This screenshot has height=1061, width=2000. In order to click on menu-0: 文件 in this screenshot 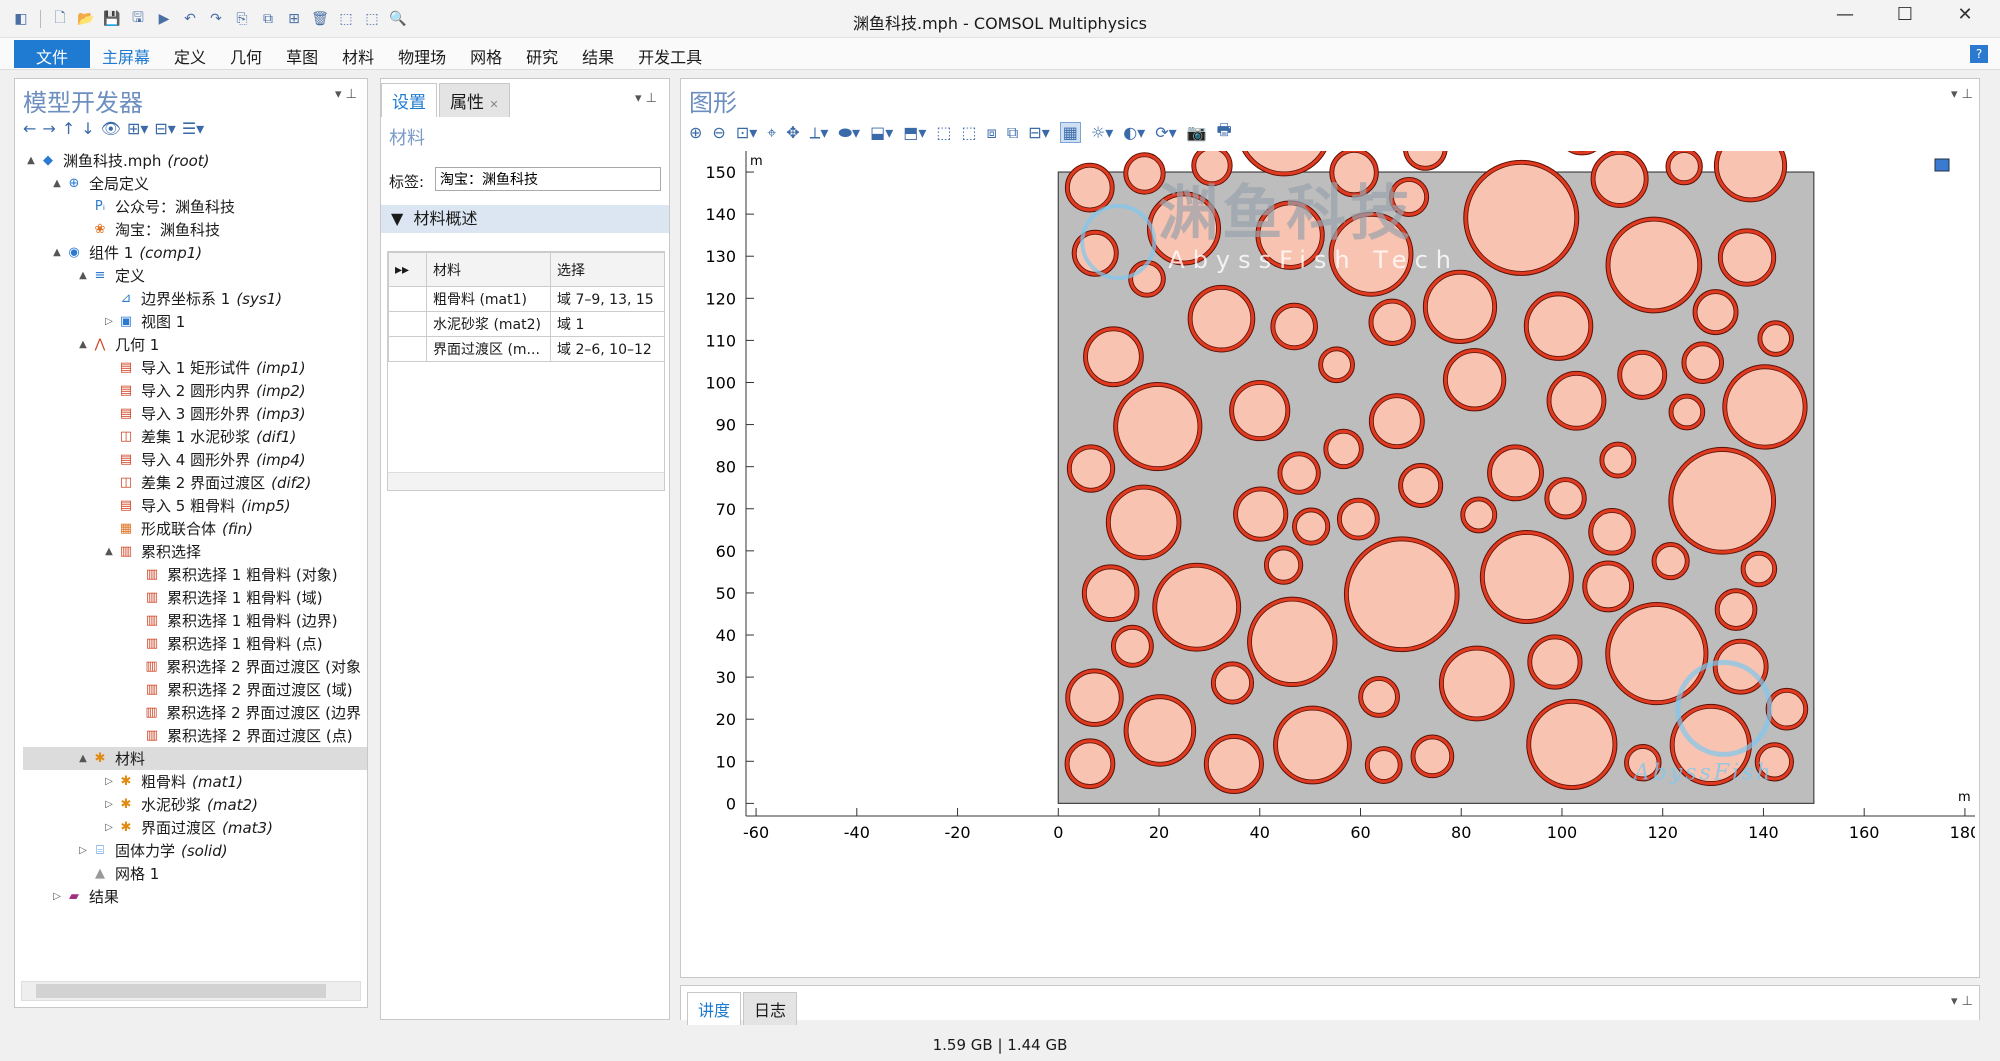, I will do `click(52, 54)`.